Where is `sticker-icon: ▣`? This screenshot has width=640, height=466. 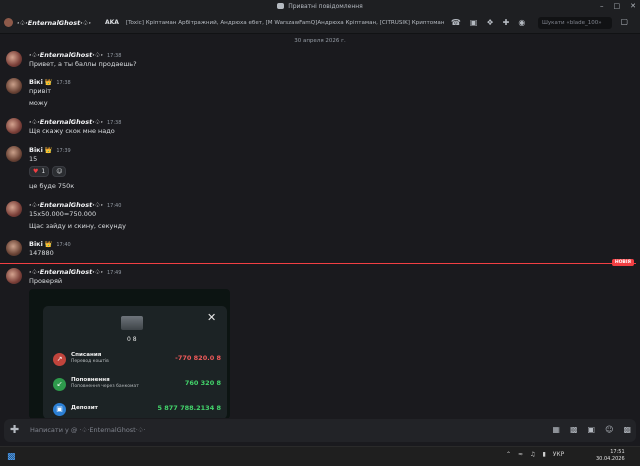 sticker-icon: ▣ is located at coordinates (592, 429).